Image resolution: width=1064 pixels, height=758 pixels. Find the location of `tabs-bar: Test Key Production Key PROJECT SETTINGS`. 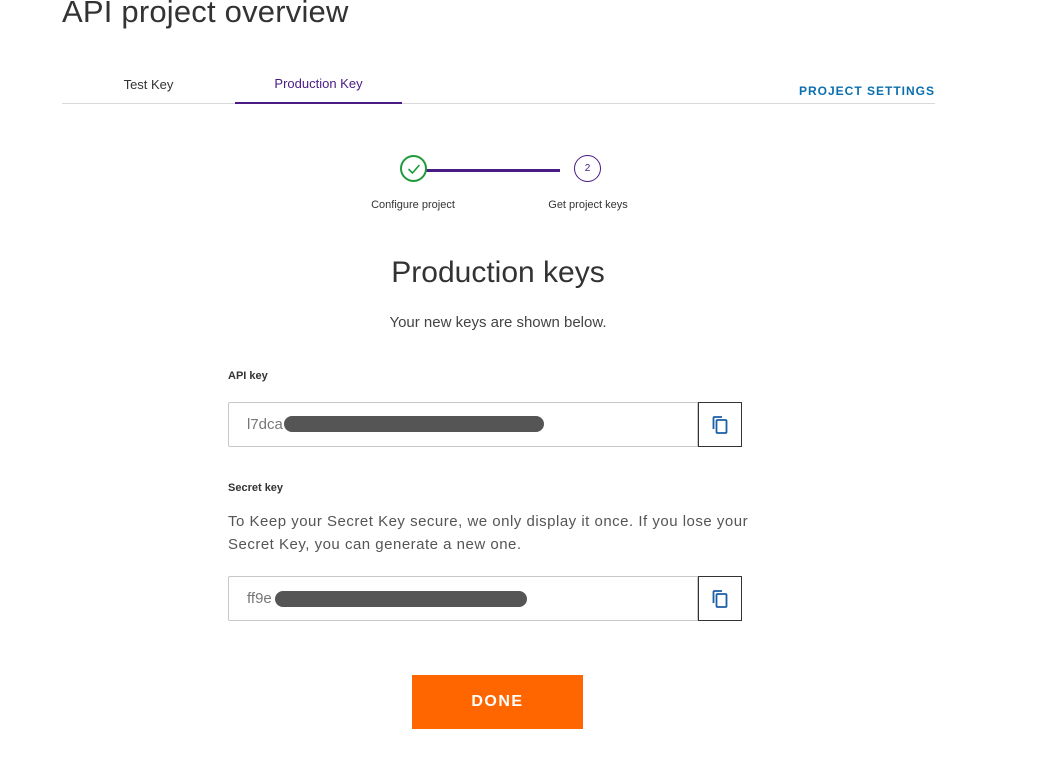

tabs-bar: Test Key Production Key PROJECT SETTINGS is located at coordinates (498, 82).